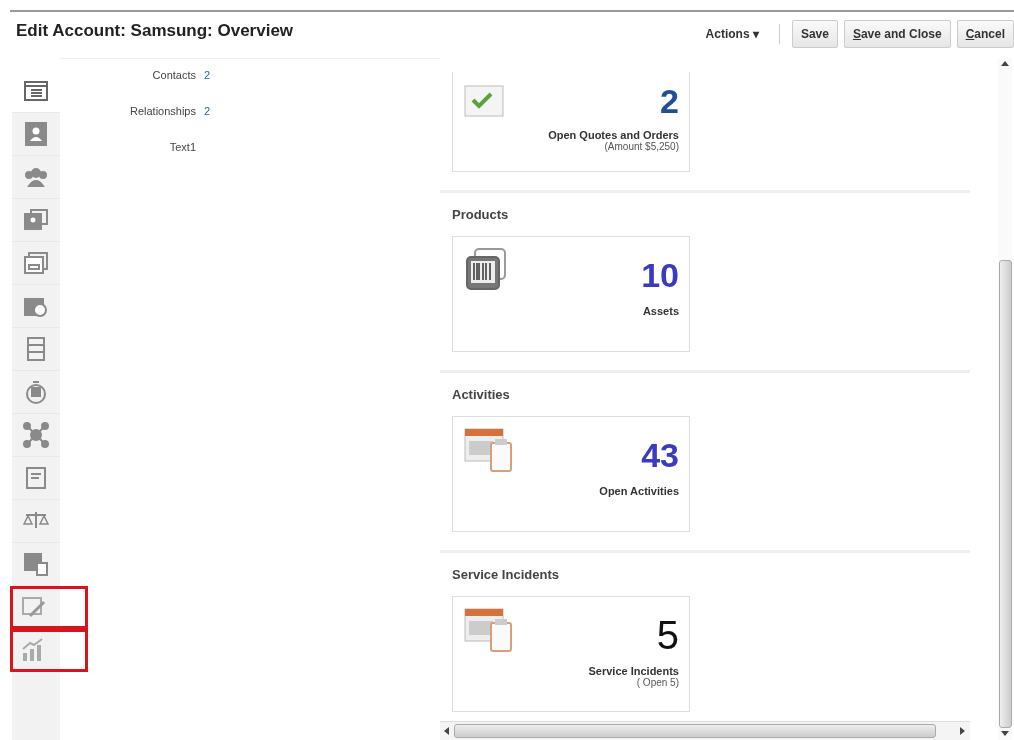 The width and height of the screenshot is (1014, 740). Describe the element at coordinates (897, 34) in the screenshot. I see `toolbar-button: Save and Close` at that location.